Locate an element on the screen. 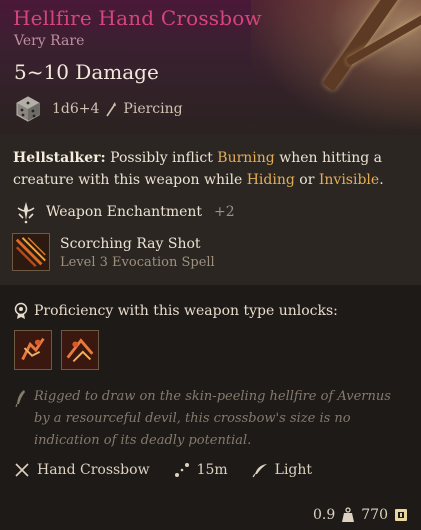  condition-hiding: Hiding is located at coordinates (271, 180).